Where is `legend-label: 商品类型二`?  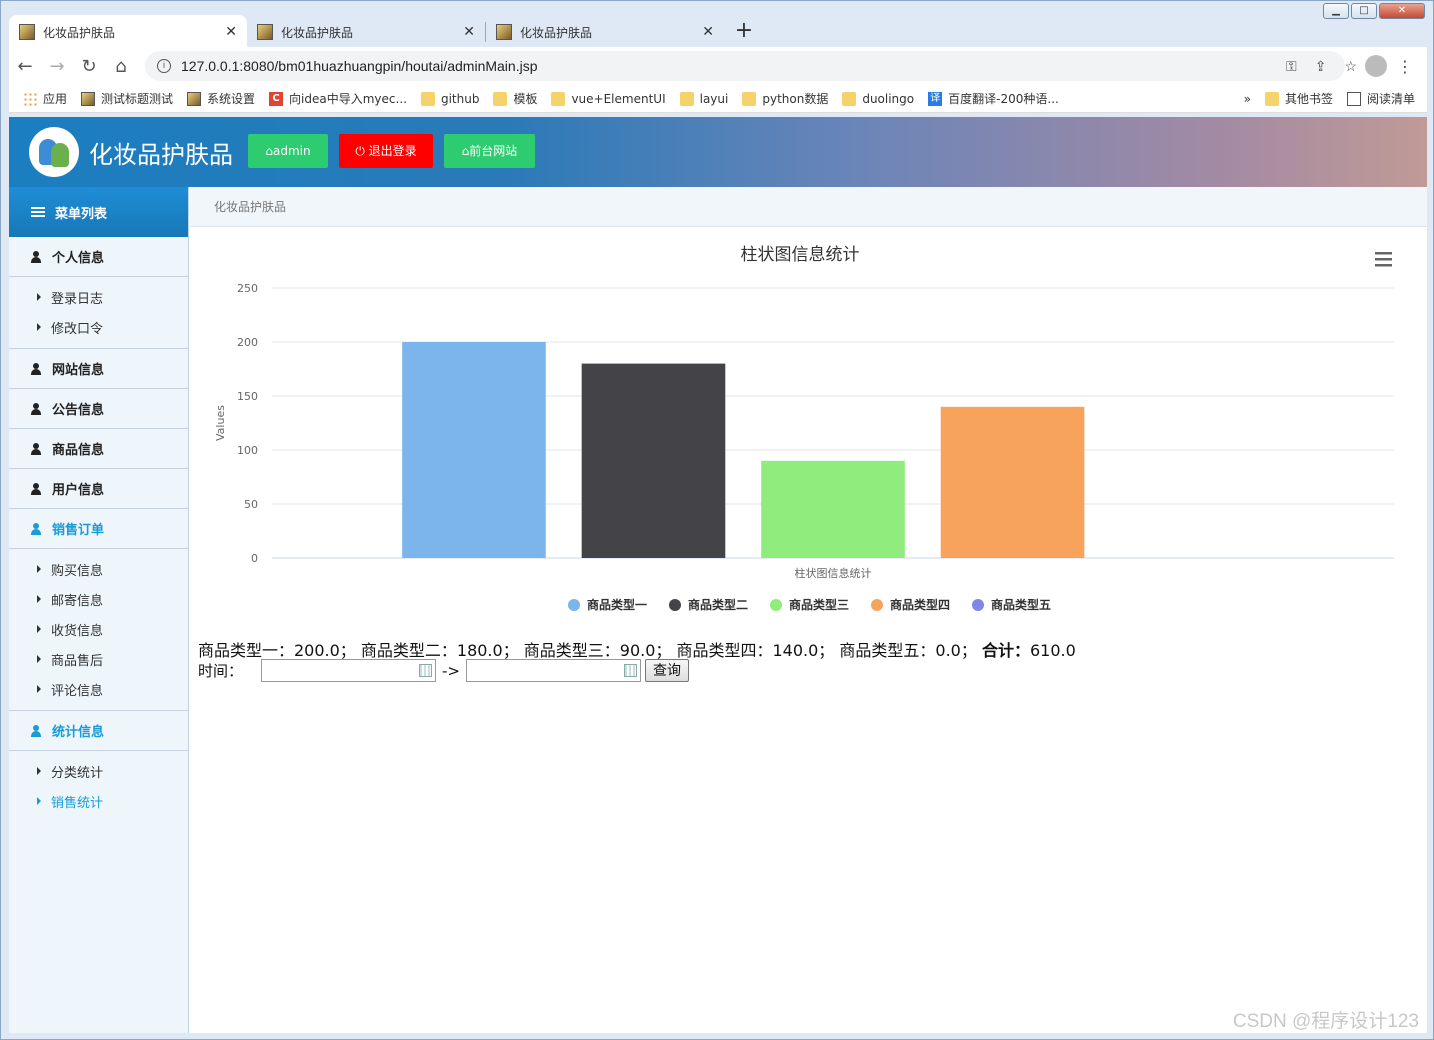
legend-label: 商品类型二 is located at coordinates (718, 604).